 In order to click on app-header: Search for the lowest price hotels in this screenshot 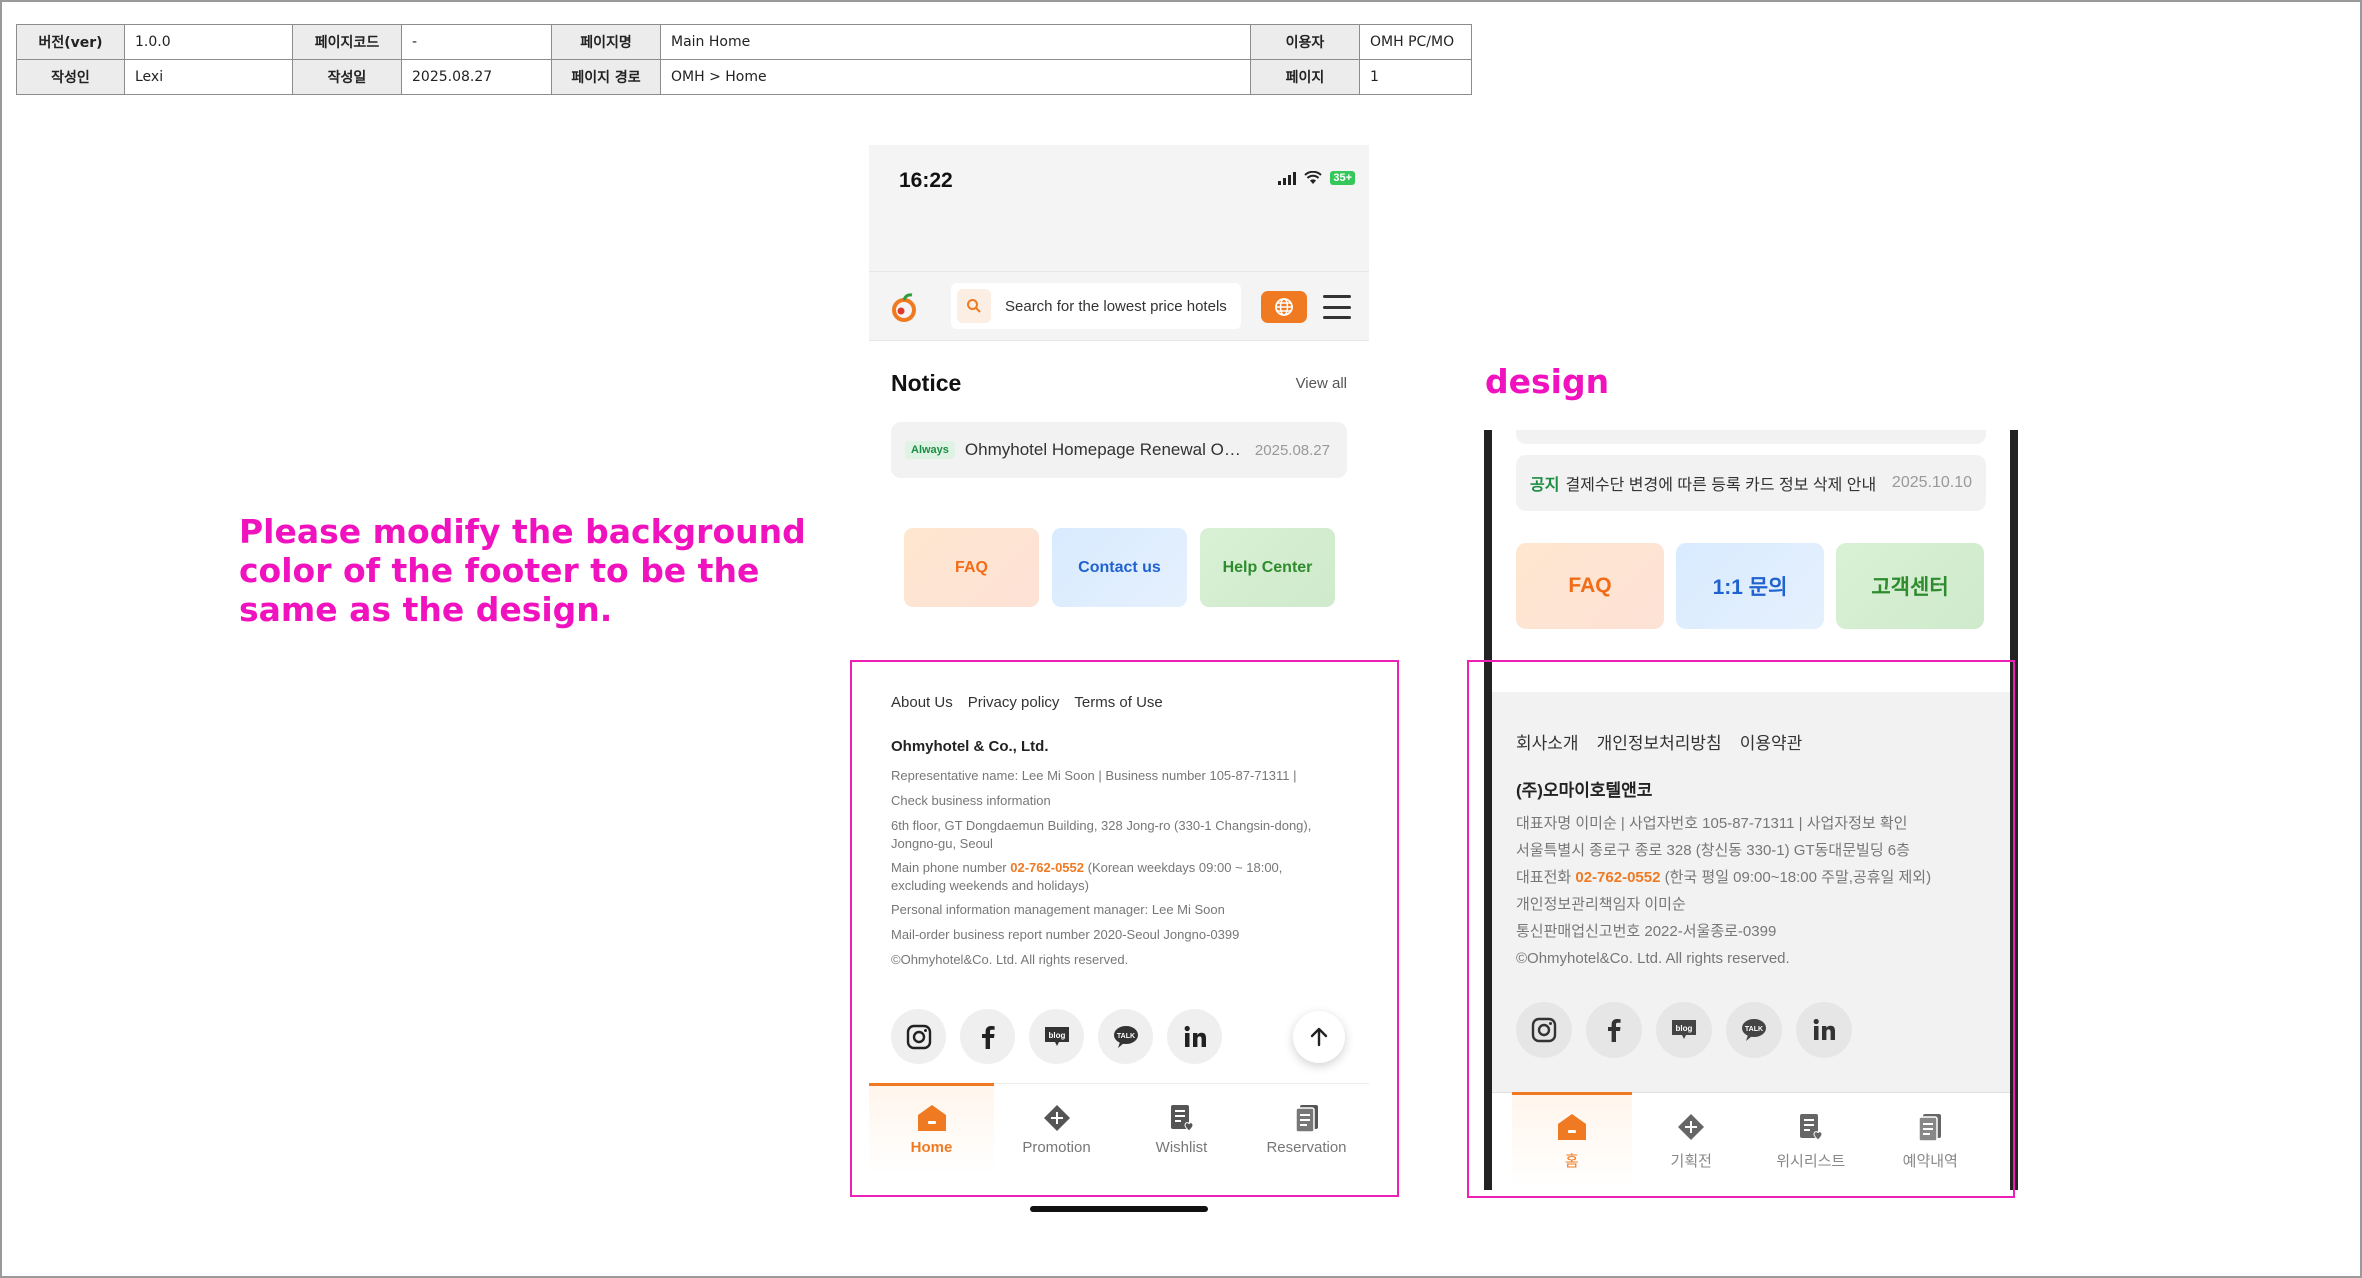, I will do `click(1119, 306)`.